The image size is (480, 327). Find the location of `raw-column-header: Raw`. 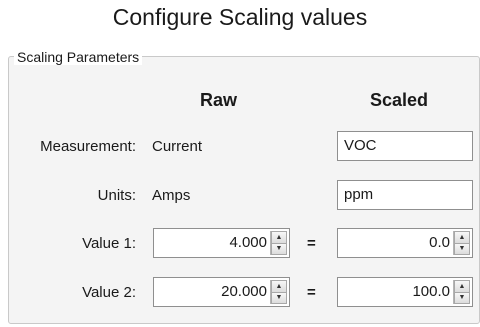

raw-column-header: Raw is located at coordinates (219, 100).